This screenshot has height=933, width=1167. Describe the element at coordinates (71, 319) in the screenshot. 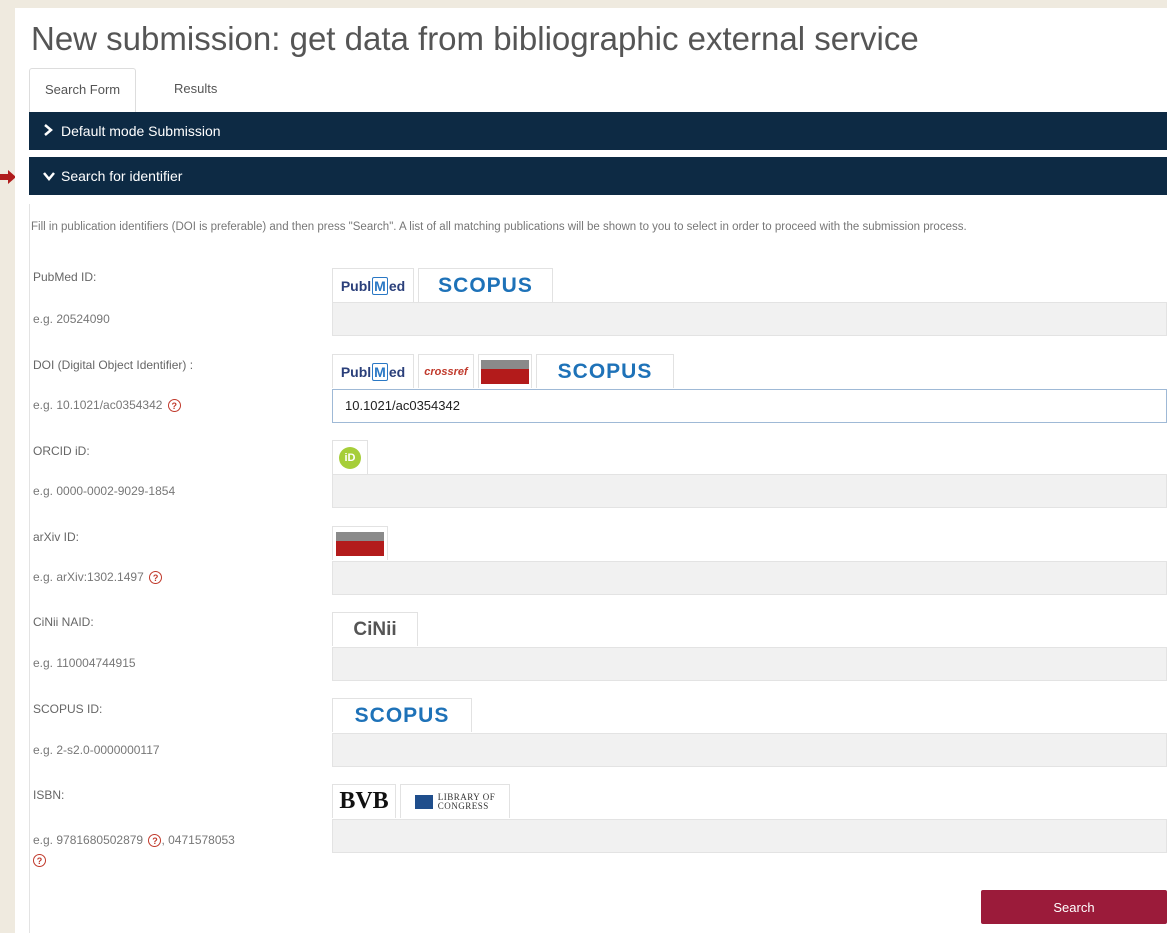

I see `pubmed-example: e.g. 20524090` at that location.